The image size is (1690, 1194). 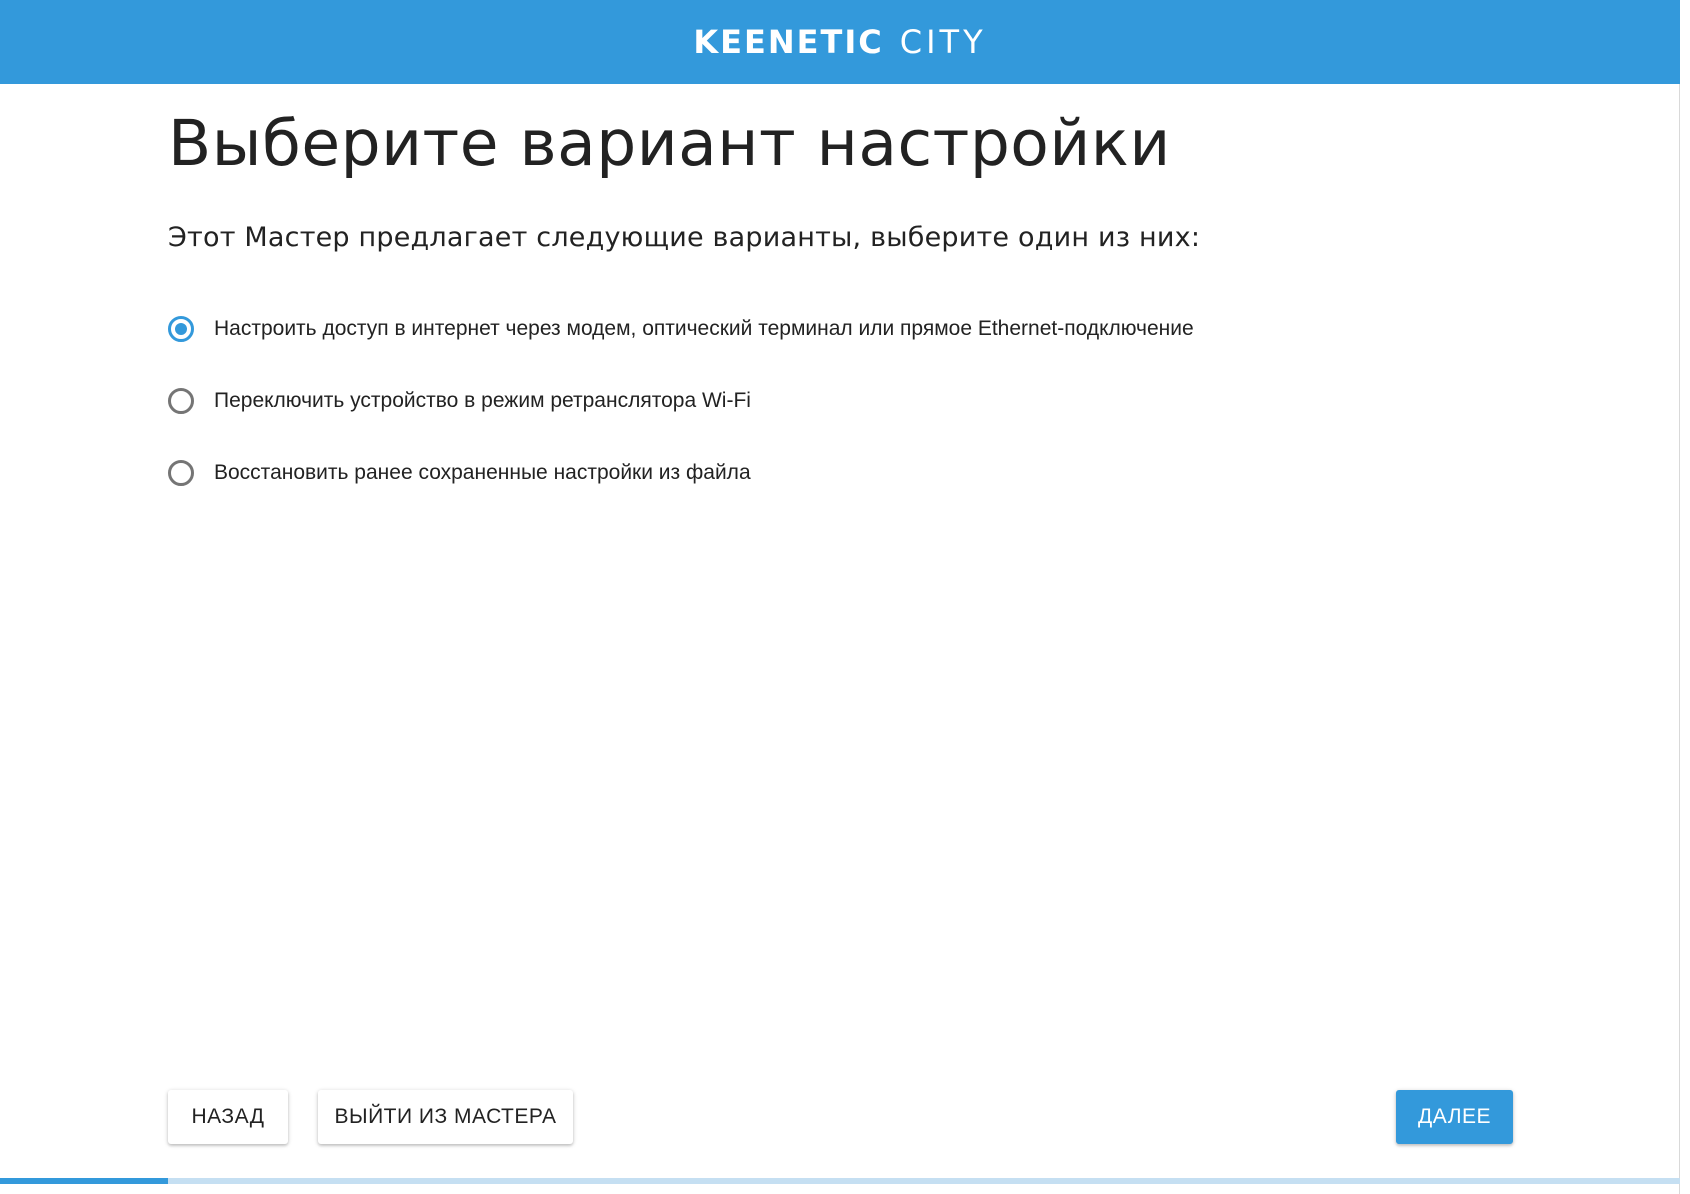 What do you see at coordinates (1454, 1117) in the screenshot?
I see `next-button: ДАЛЕЕ` at bounding box center [1454, 1117].